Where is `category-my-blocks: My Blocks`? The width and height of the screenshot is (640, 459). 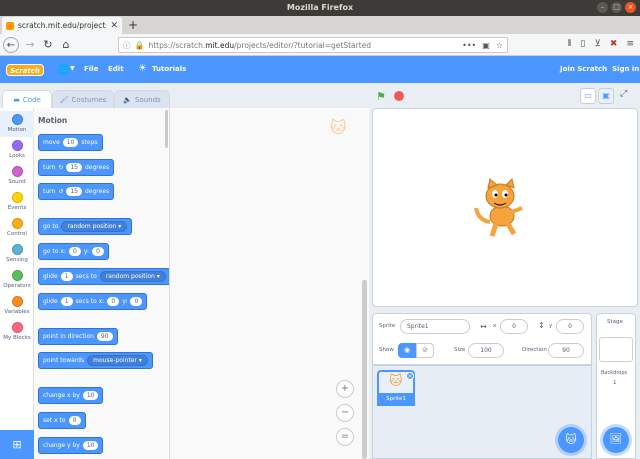
category-my-blocks: My Blocks is located at coordinates (17, 330).